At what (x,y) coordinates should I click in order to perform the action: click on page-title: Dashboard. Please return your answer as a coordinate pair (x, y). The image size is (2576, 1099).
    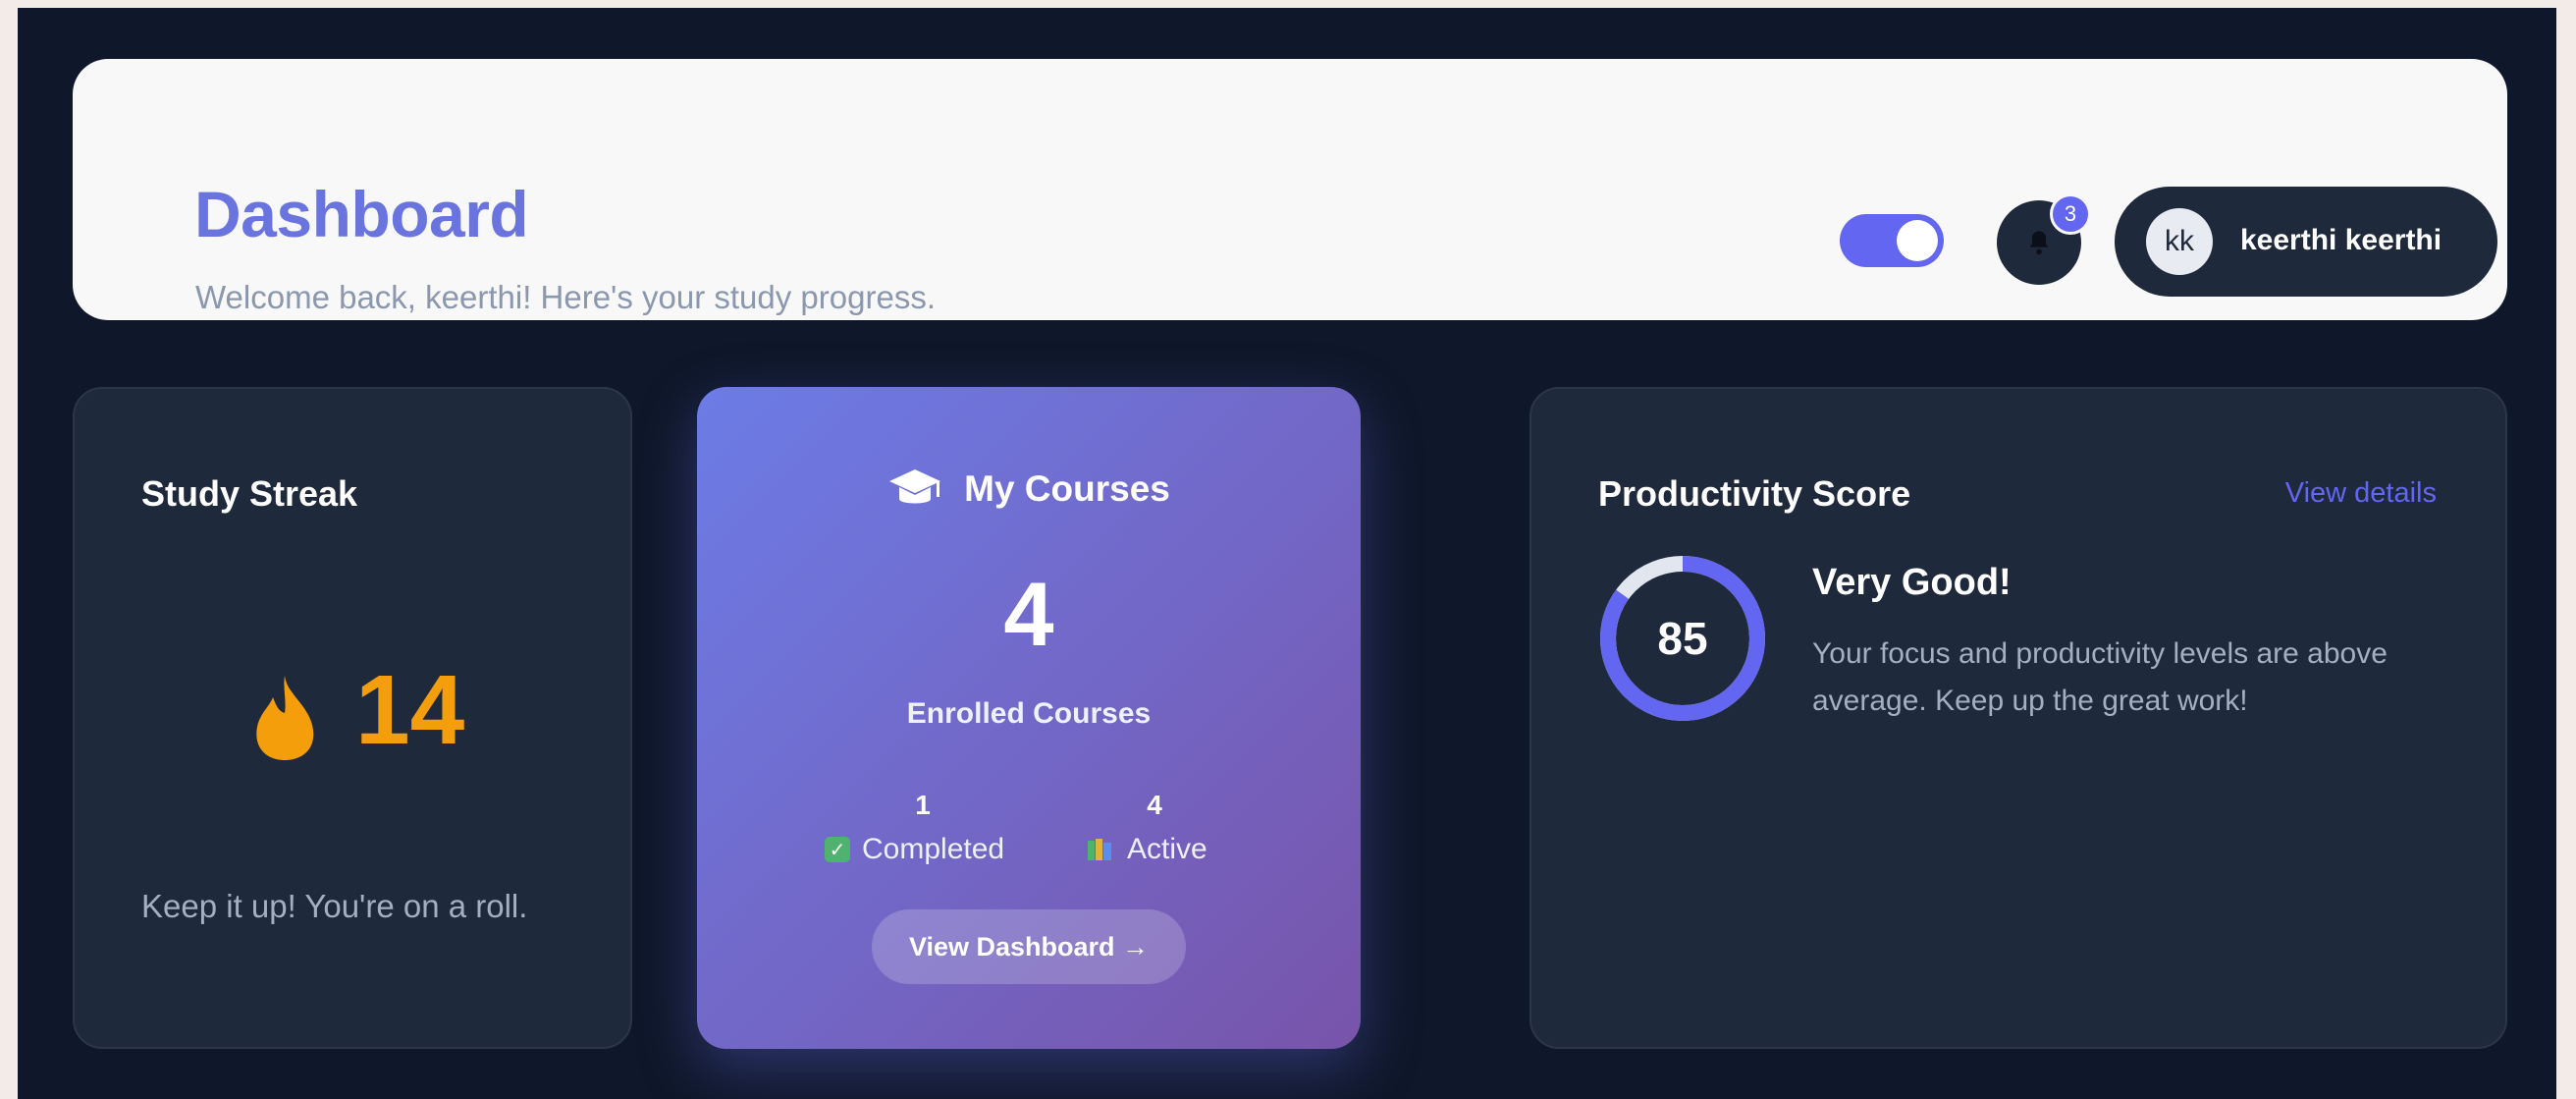
    Looking at the image, I should click on (361, 214).